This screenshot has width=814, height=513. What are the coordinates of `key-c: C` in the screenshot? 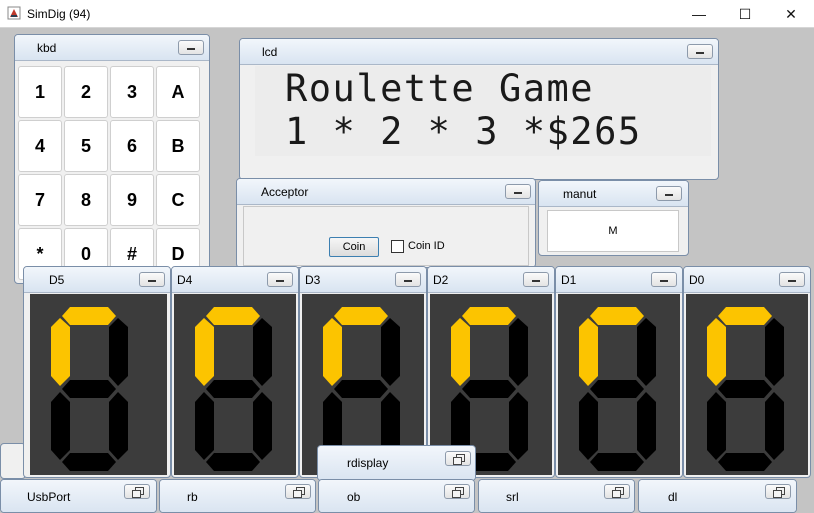 It's located at (178, 200).